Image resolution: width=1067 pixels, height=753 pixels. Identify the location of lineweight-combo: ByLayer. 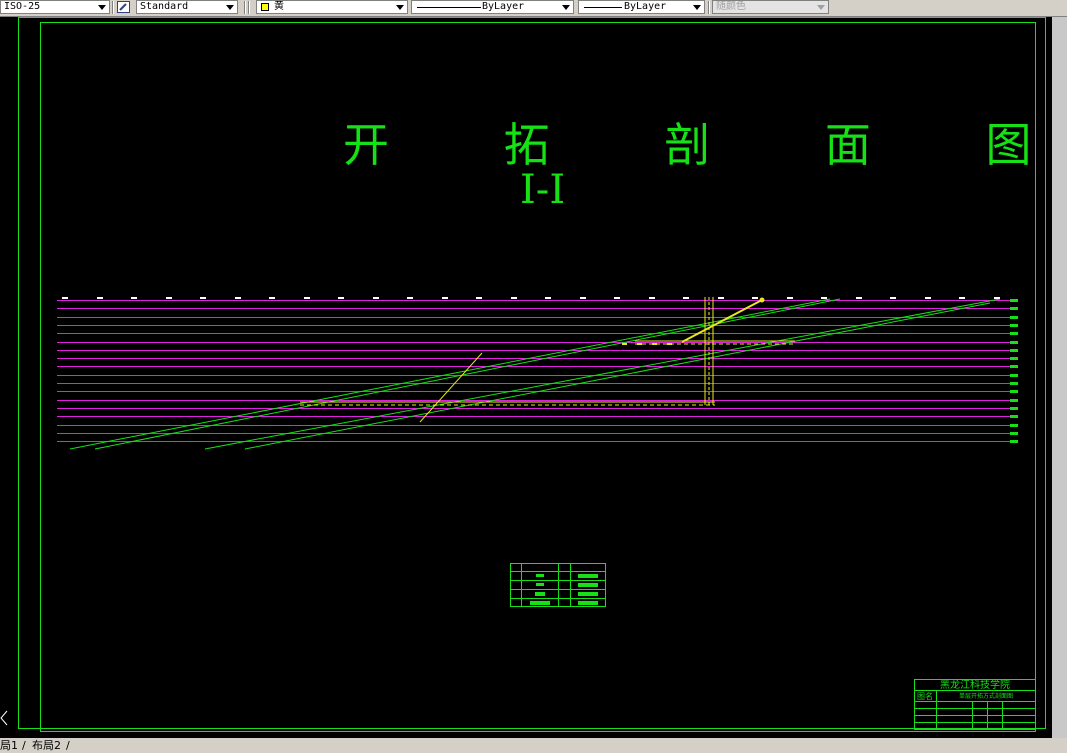
(641, 7).